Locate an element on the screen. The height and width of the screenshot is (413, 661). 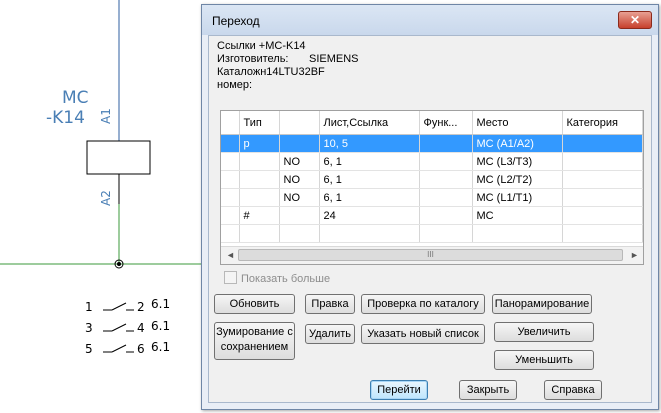
horizontal-scrollbar: ◄ III ► is located at coordinates (432, 255).